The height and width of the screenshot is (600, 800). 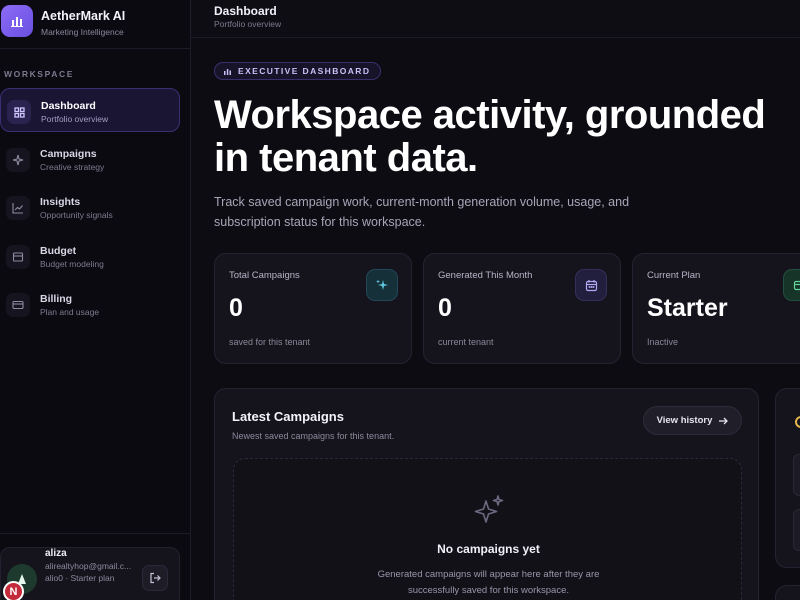 I want to click on chart-line-icon, so click(x=18, y=208).